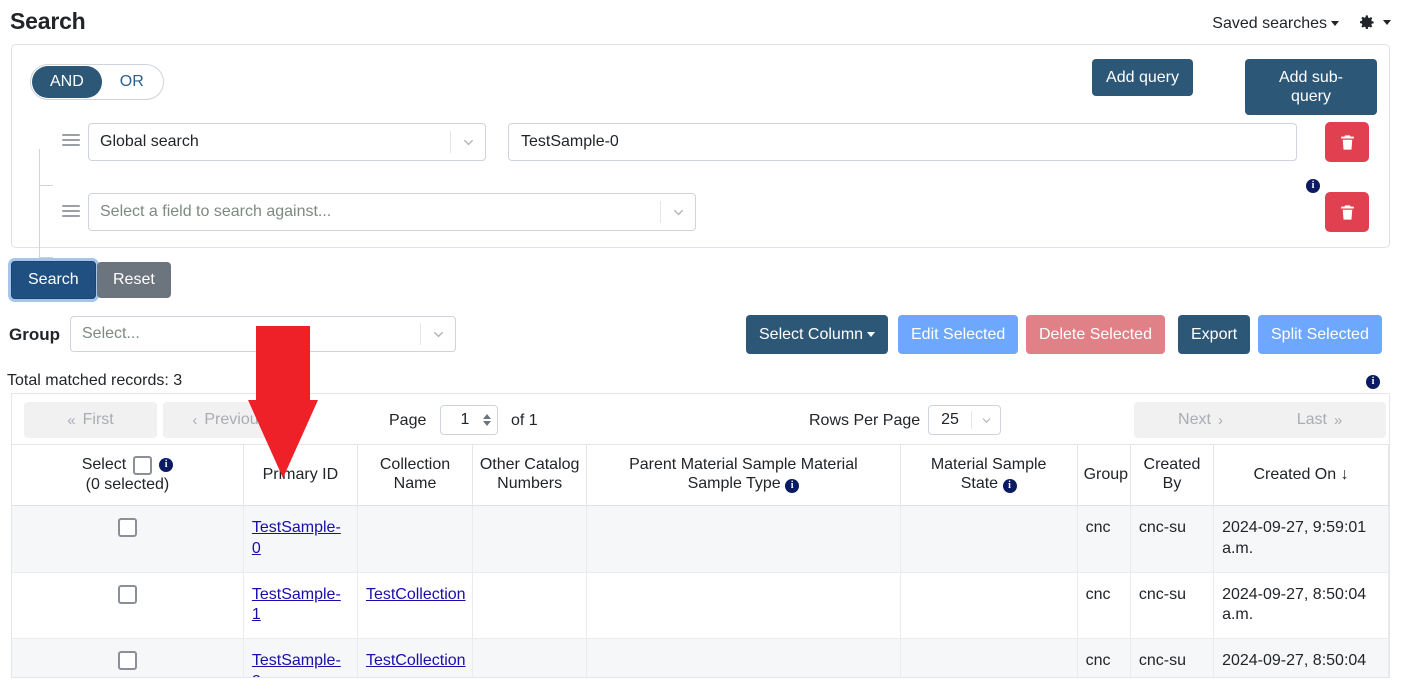 This screenshot has height=690, width=1401. I want to click on export-button: Export, so click(1214, 334).